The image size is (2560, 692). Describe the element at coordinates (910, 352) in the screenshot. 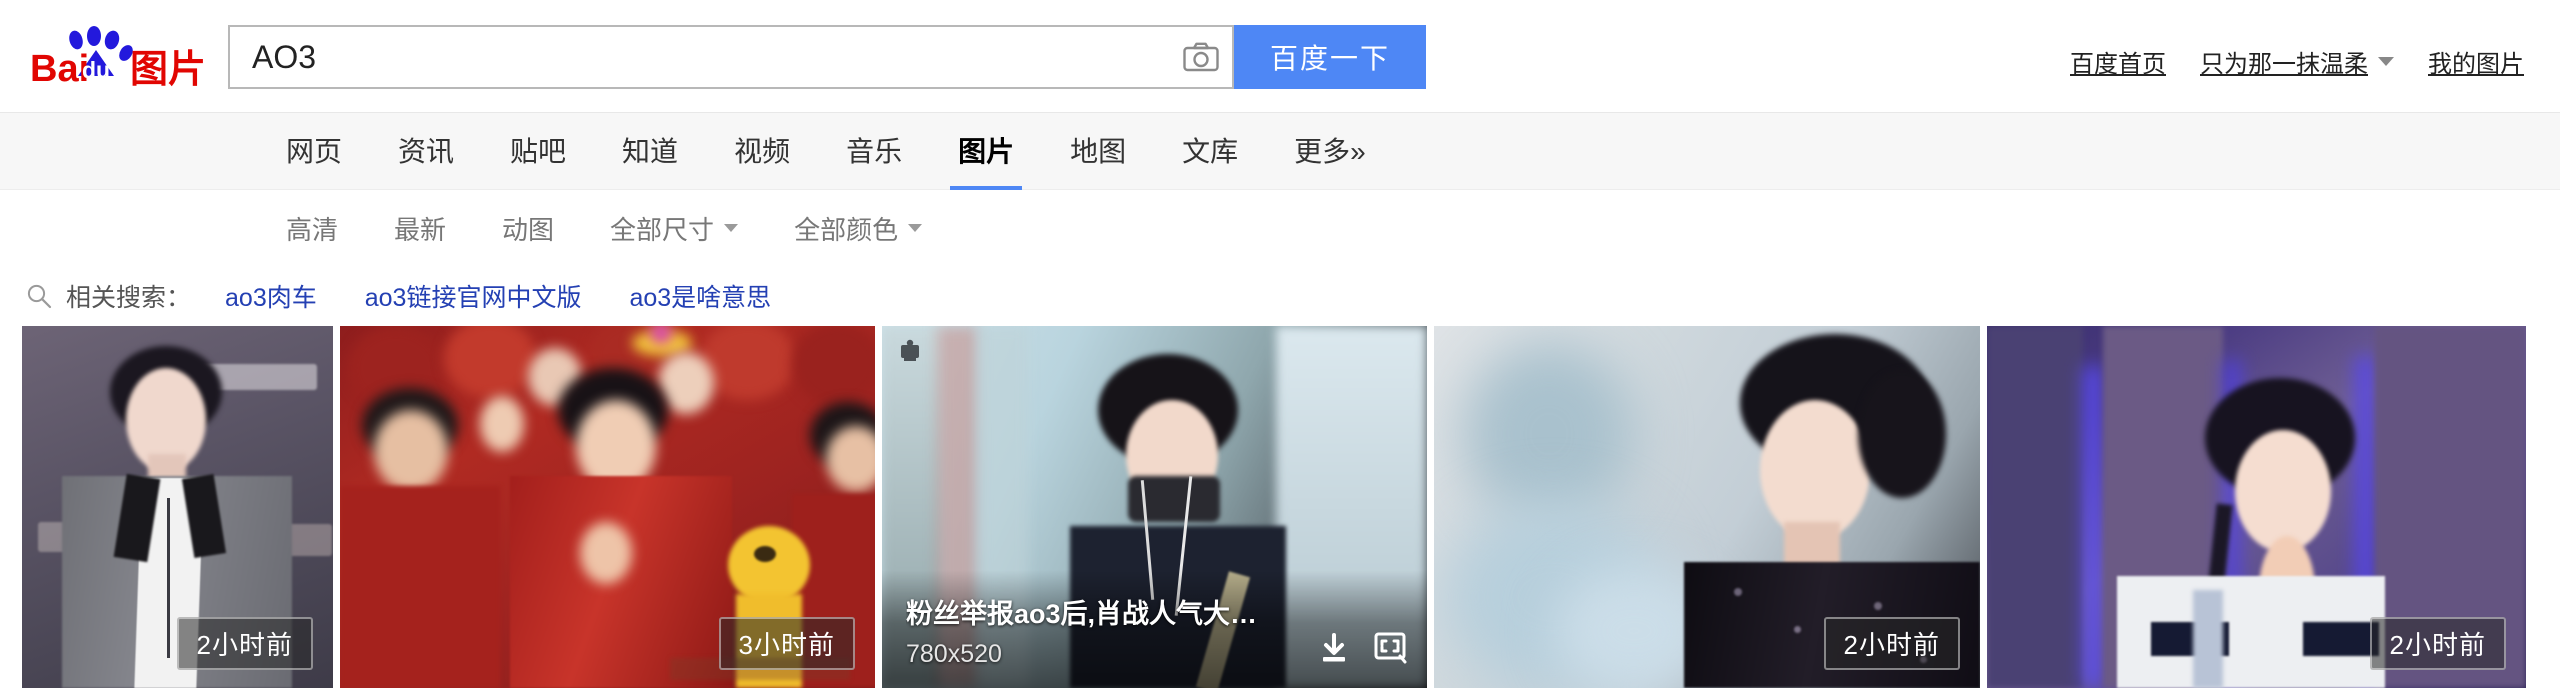

I see `pin-icon` at that location.